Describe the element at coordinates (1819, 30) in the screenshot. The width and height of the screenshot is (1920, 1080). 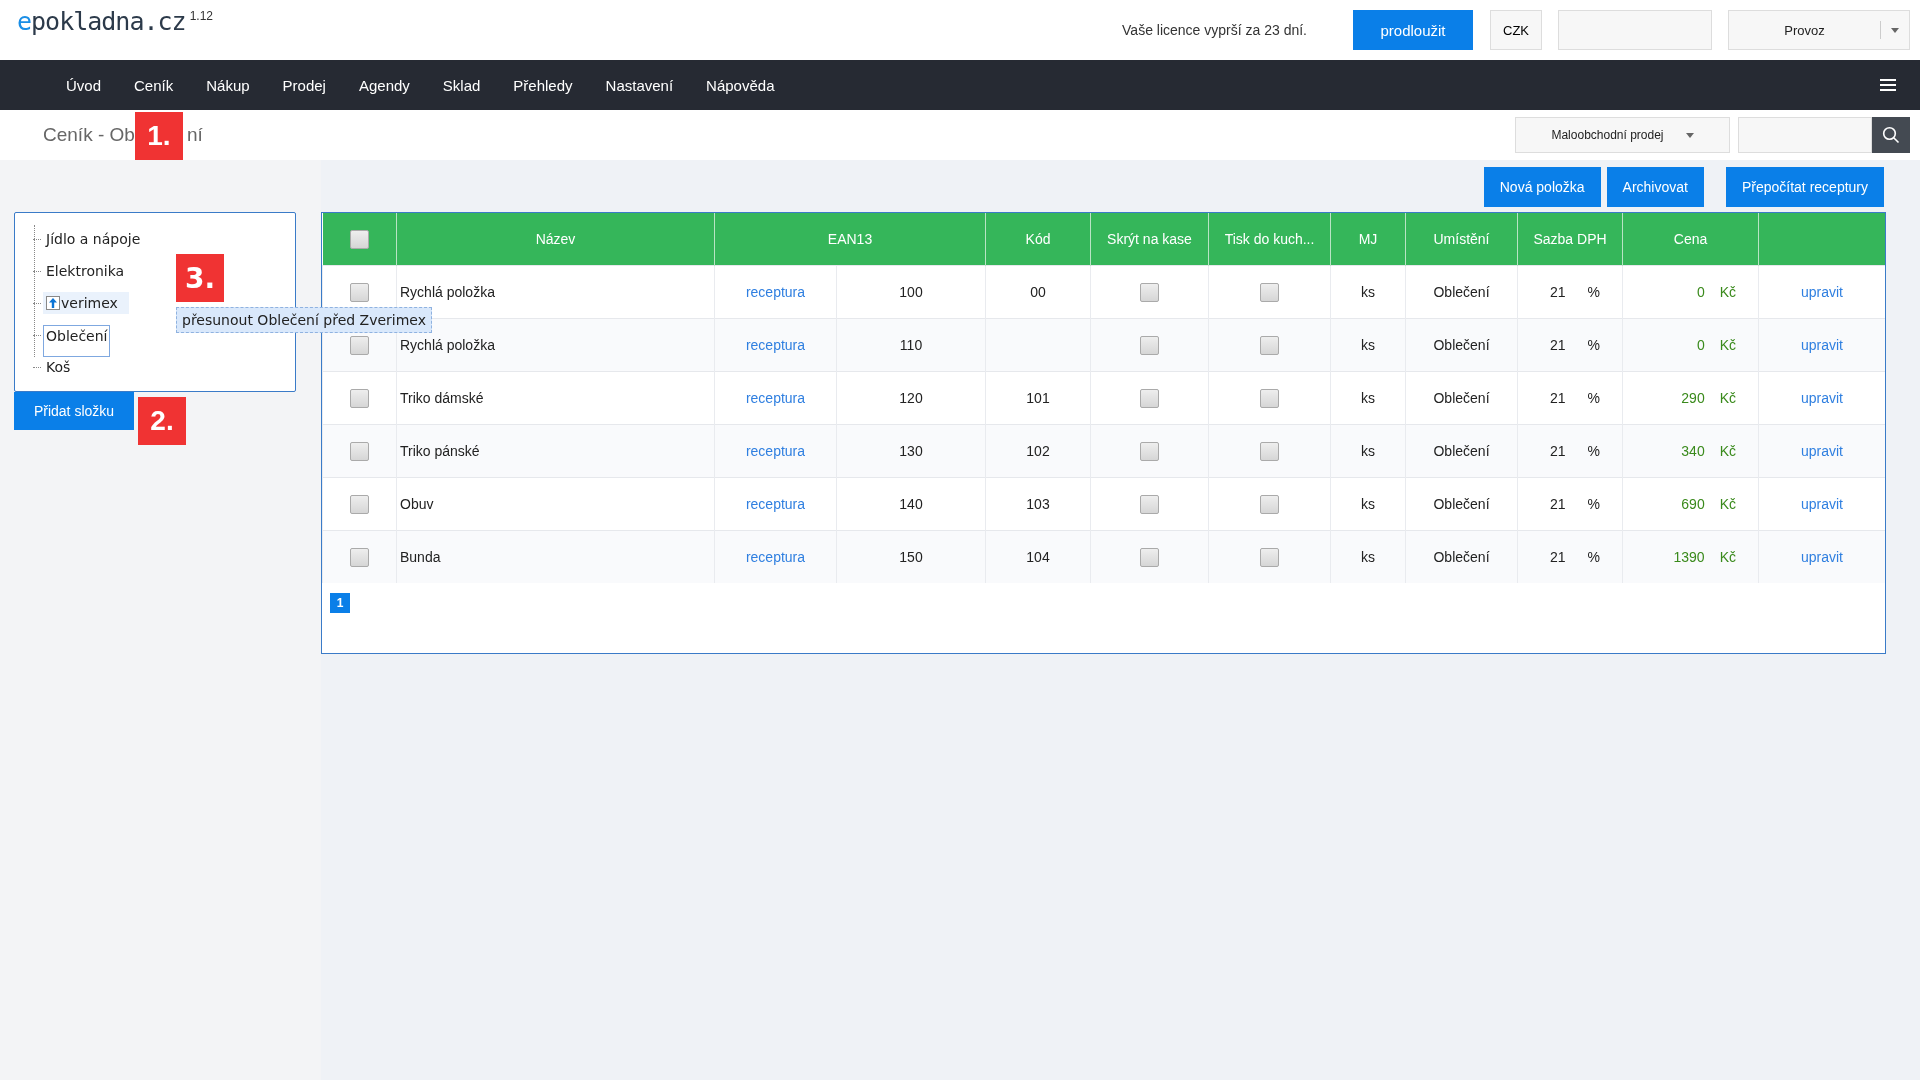
I see `mode-dropdown: Provoz` at that location.